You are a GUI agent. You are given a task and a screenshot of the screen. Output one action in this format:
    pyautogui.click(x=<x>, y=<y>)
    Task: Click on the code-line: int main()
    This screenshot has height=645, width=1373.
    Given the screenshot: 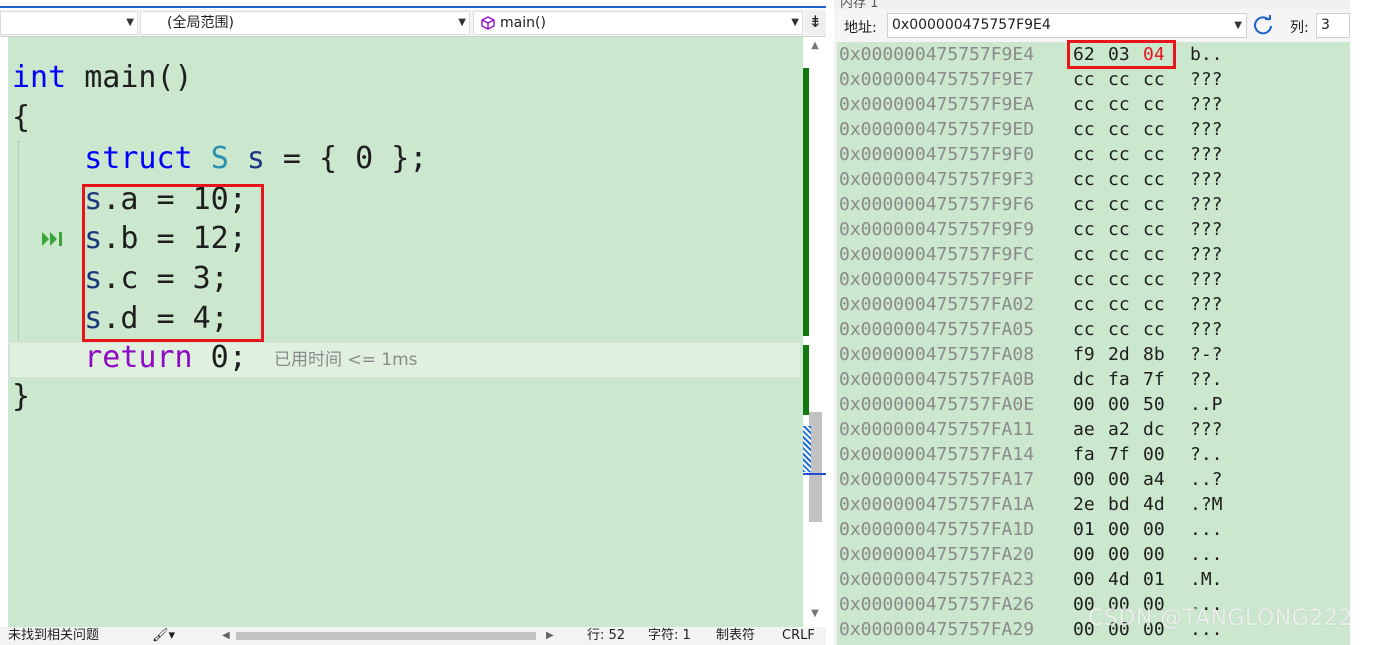 What is the action you would take?
    pyautogui.click(x=102, y=78)
    